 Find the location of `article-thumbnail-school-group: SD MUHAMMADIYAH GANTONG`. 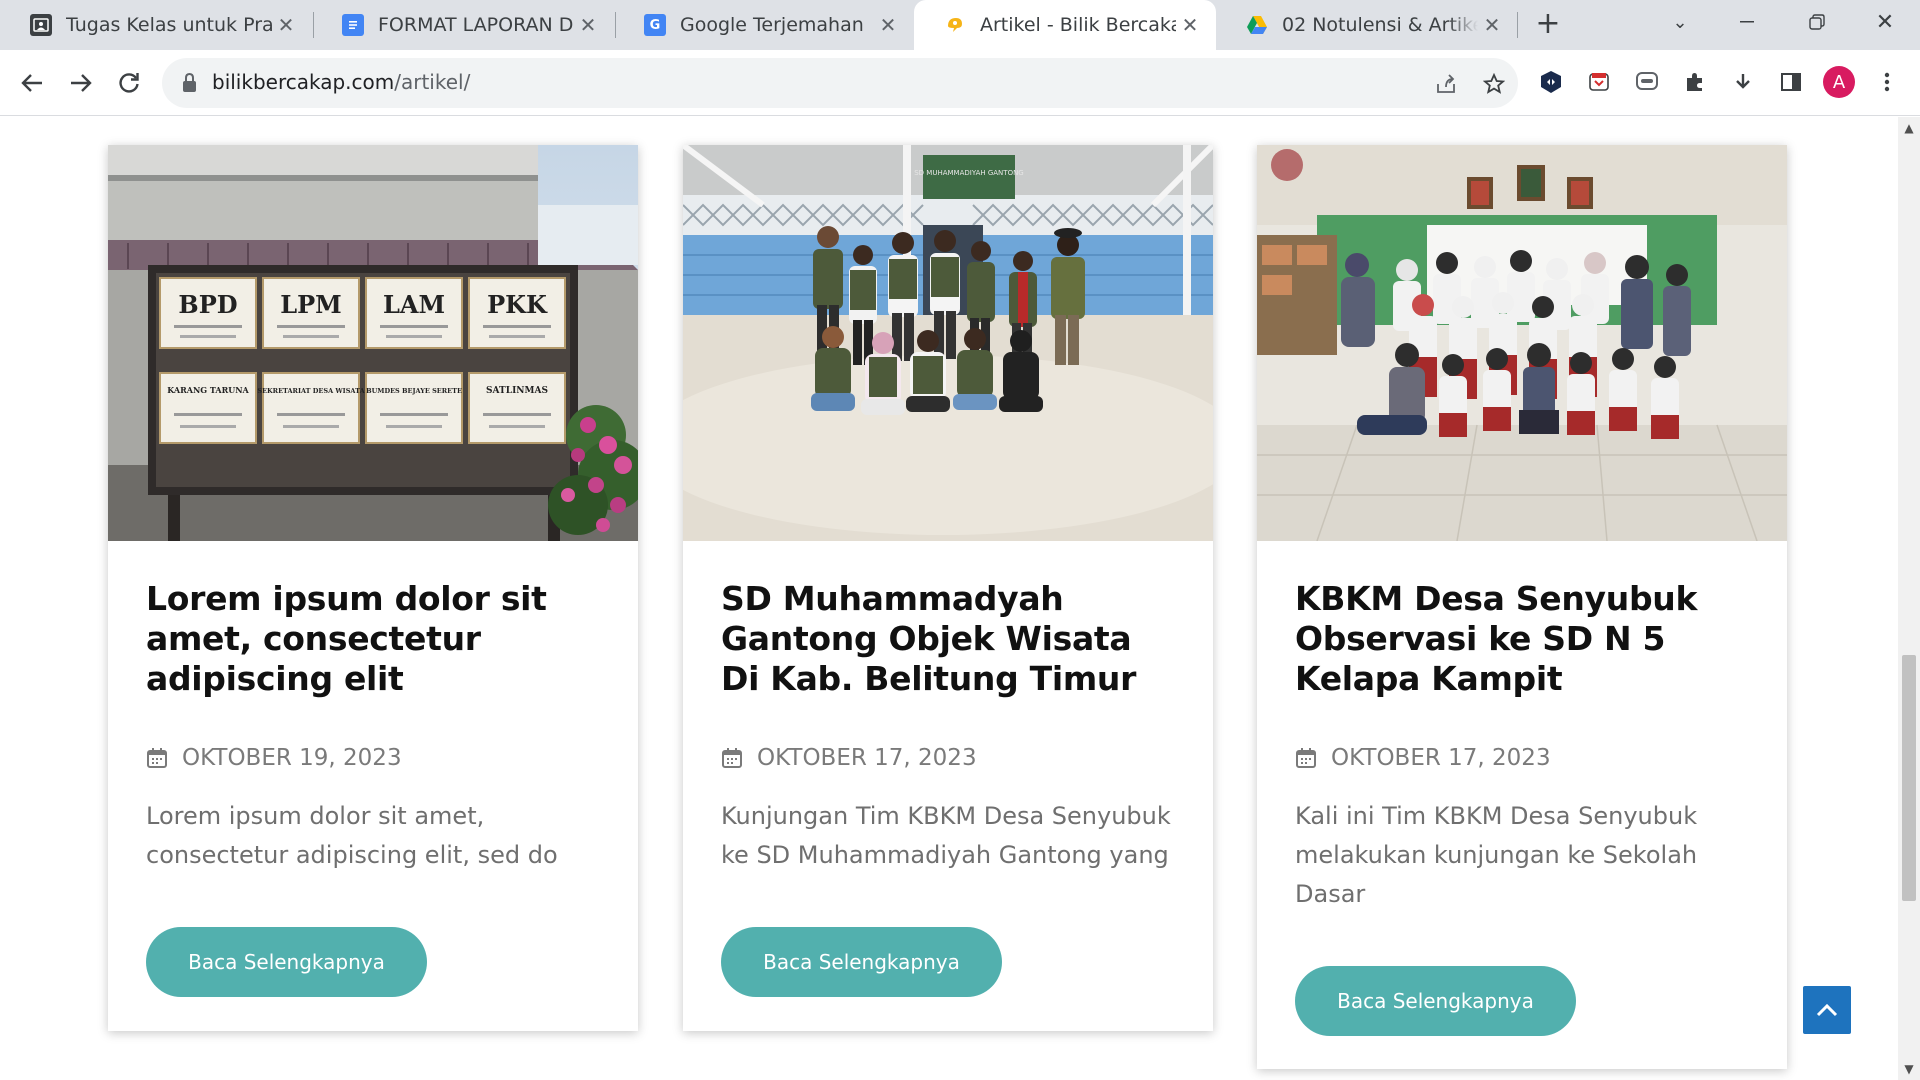

article-thumbnail-school-group: SD MUHAMMADIYAH GANTONG is located at coordinates (948, 343).